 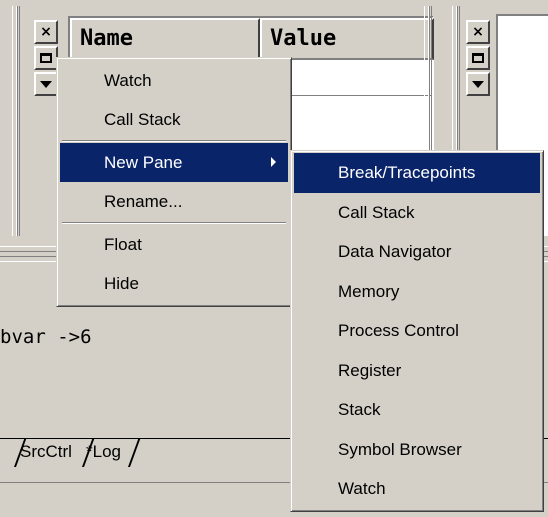 I want to click on submenu-item-symbol-browser: Symbol Browser, so click(x=417, y=450).